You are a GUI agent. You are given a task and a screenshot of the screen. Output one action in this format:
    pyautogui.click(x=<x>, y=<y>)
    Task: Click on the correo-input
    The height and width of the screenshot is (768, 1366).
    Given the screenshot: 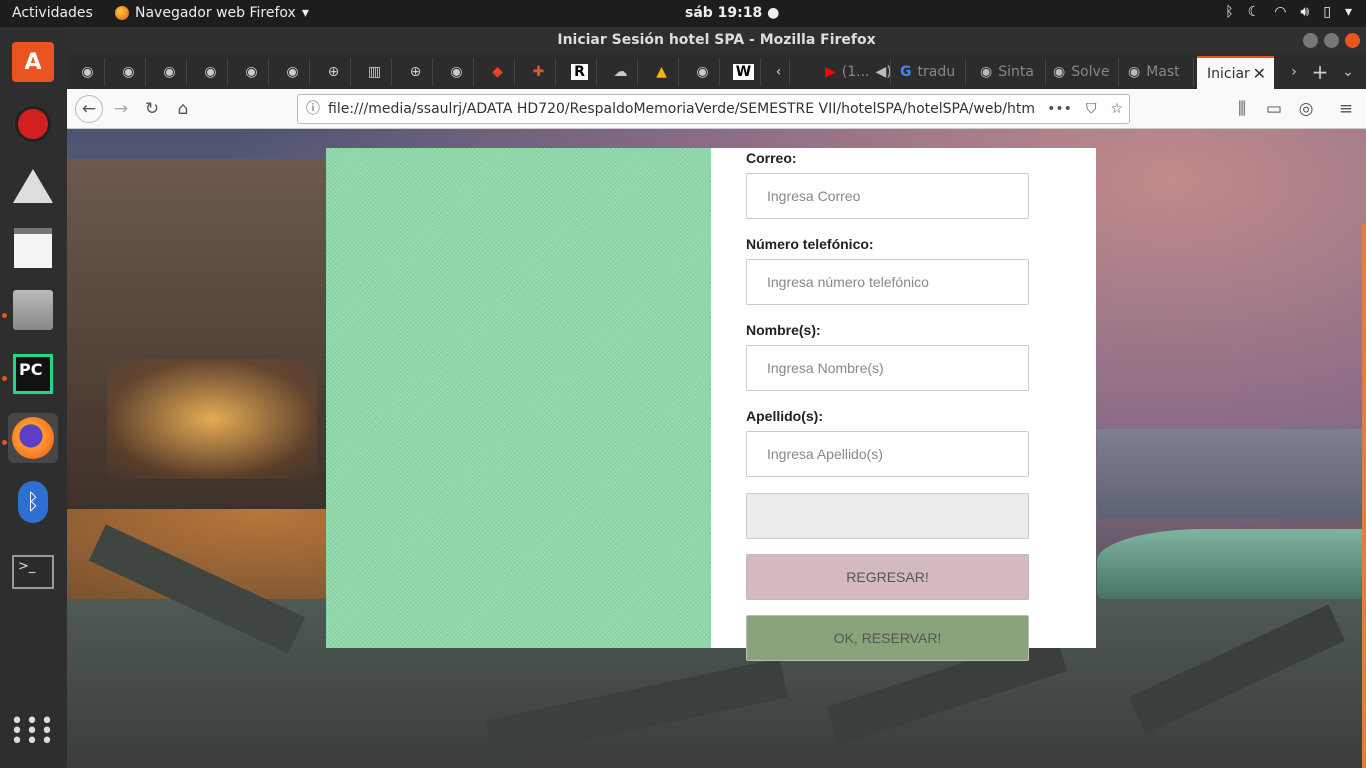 What is the action you would take?
    pyautogui.click(x=887, y=196)
    